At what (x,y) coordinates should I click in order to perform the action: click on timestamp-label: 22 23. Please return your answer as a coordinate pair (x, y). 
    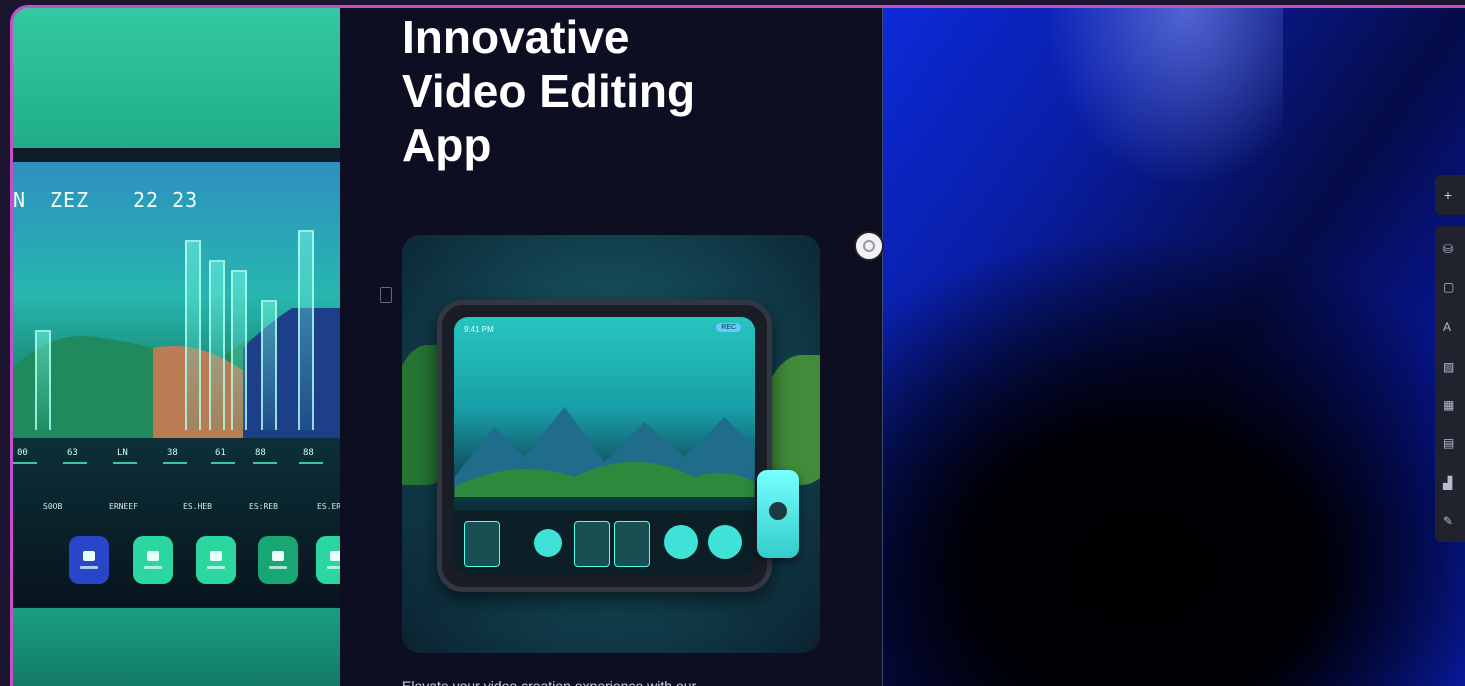
    Looking at the image, I should click on (166, 200).